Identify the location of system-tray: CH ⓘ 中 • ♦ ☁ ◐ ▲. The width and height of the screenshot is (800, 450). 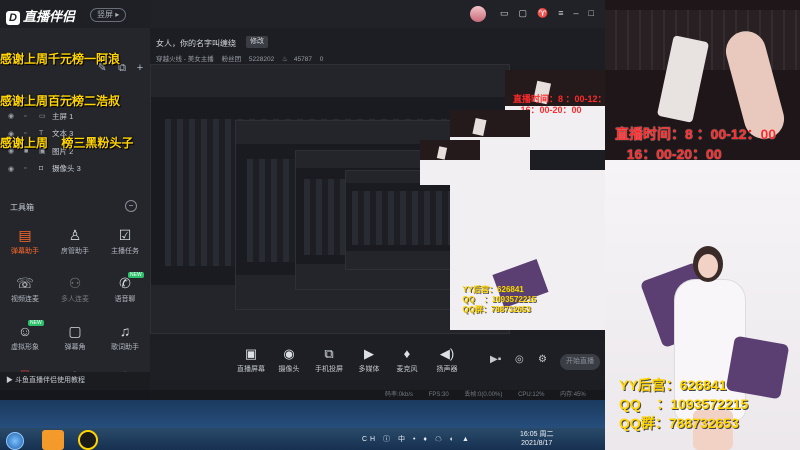
(417, 439).